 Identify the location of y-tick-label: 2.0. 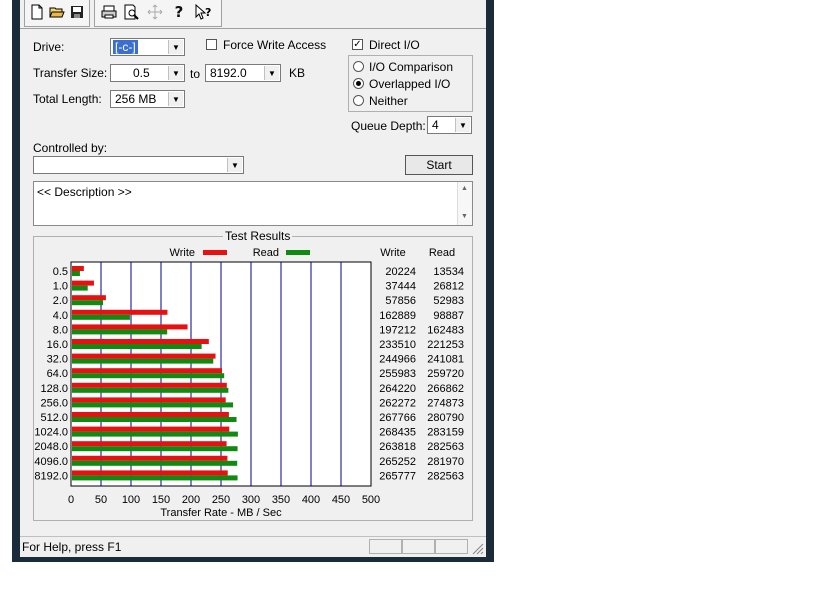
(60, 301).